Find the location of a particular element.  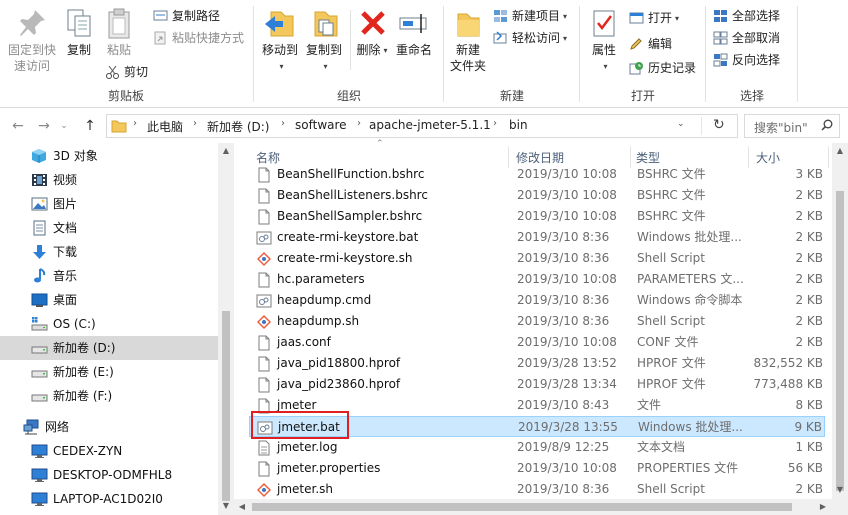

file-row: jmeter.log 2019/8/9 12:25 文本文档 1 KB is located at coordinates (537, 447).